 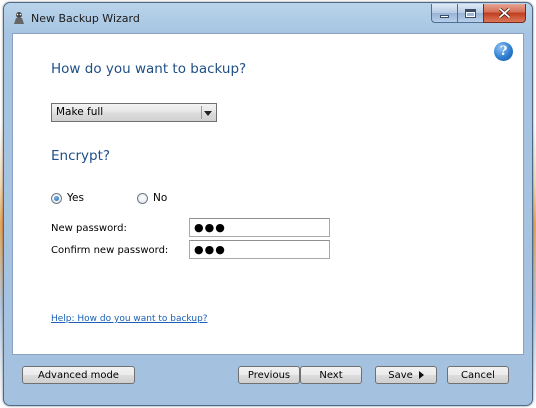 I want to click on help-icon: ?, so click(x=503, y=51).